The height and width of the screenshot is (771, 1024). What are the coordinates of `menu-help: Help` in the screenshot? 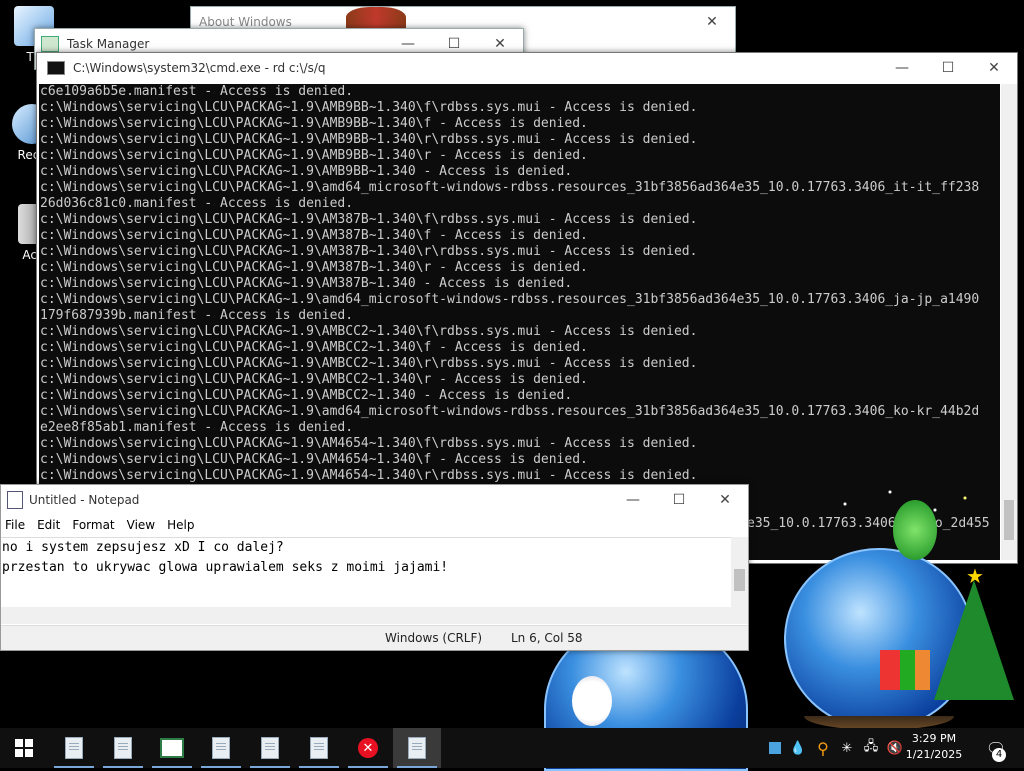 It's located at (182, 525).